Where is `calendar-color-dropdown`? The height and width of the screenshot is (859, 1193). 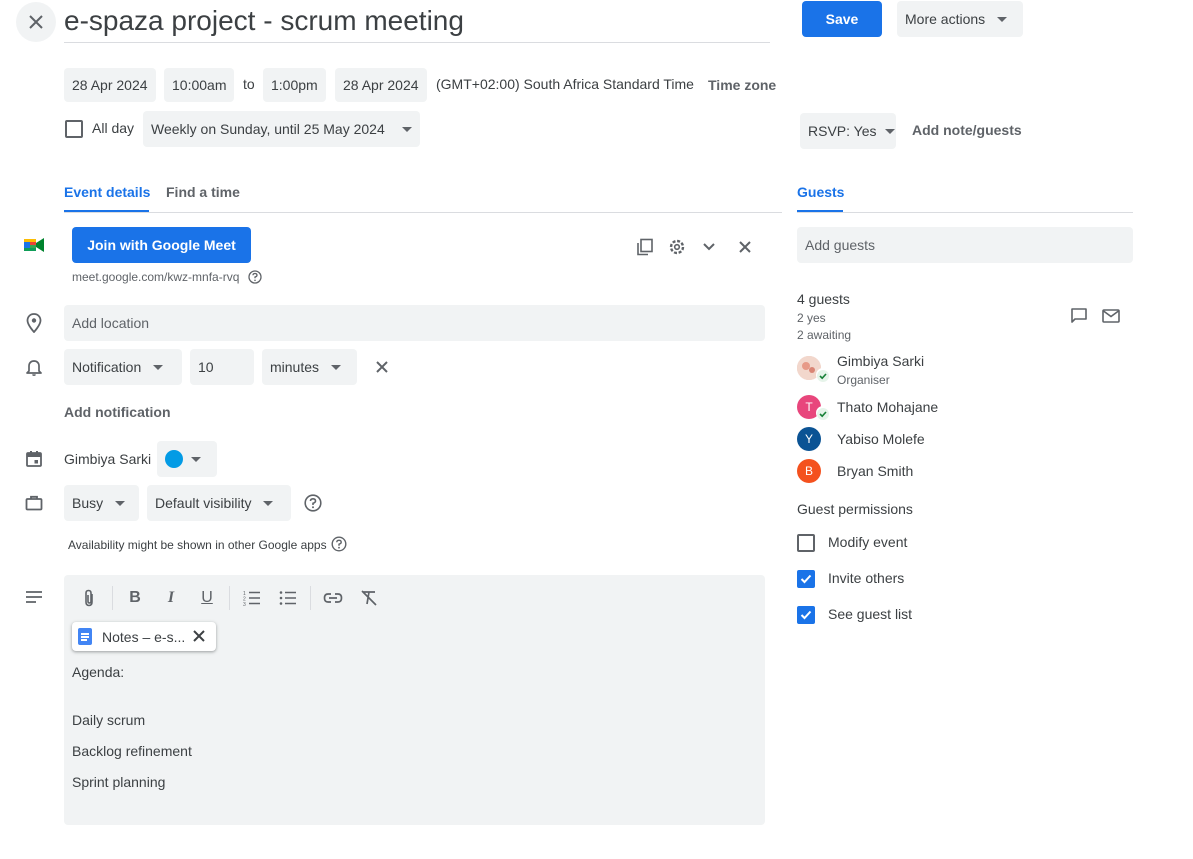
calendar-color-dropdown is located at coordinates (187, 459).